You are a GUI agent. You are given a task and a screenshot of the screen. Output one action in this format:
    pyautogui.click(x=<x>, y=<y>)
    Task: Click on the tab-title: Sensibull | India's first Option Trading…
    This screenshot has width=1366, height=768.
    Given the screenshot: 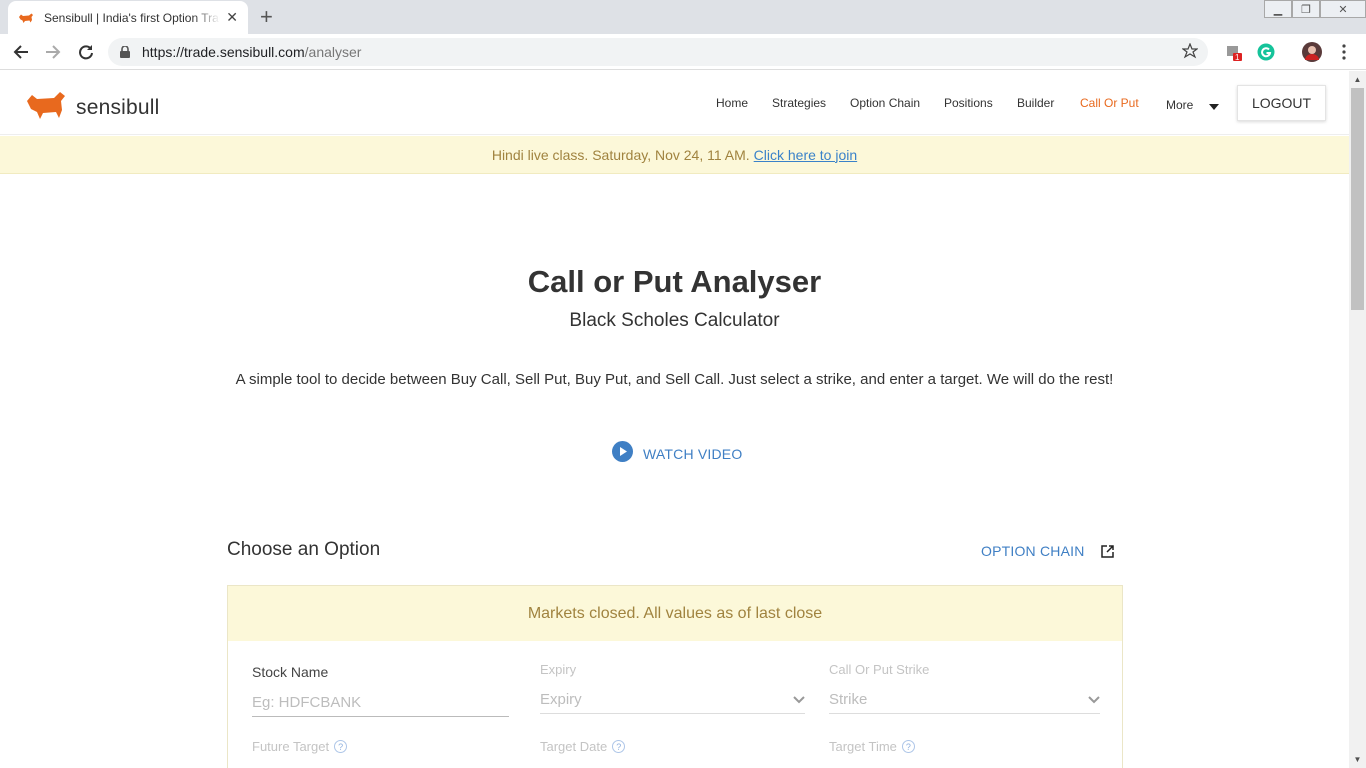 What is the action you would take?
    pyautogui.click(x=132, y=17)
    